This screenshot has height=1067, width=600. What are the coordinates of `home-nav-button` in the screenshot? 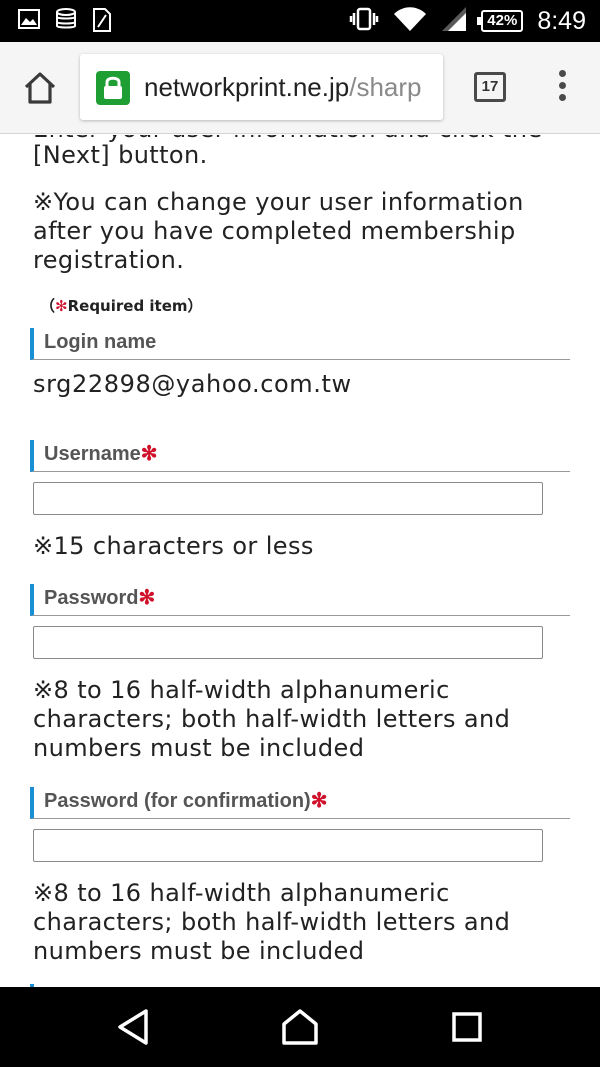 It's located at (300, 1027).